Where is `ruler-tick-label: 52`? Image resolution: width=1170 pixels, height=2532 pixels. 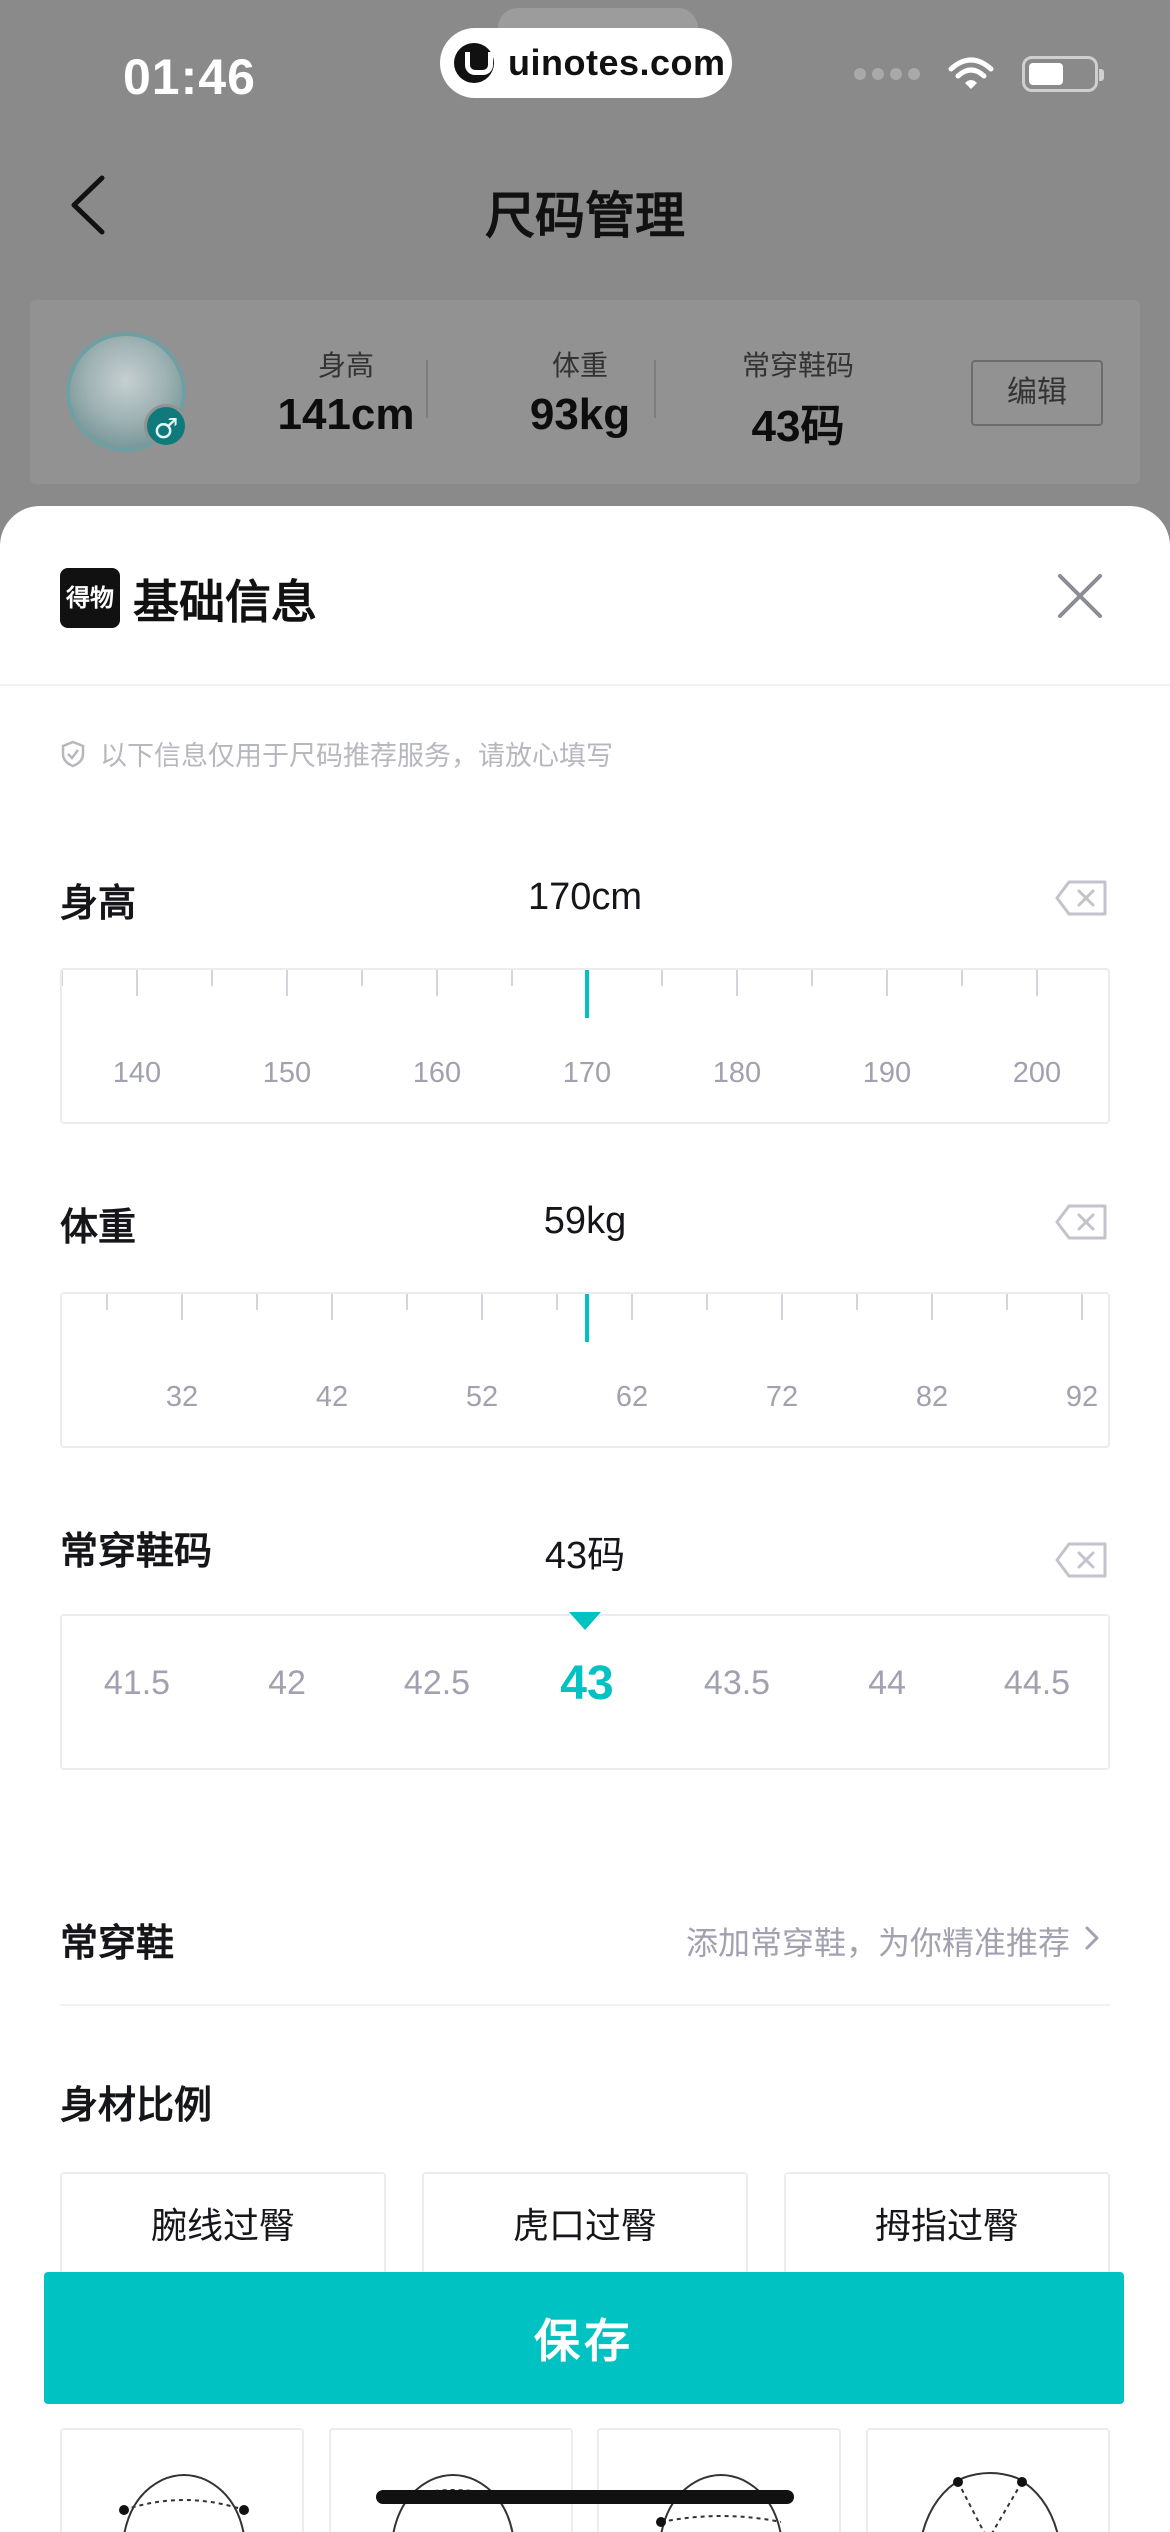 ruler-tick-label: 52 is located at coordinates (482, 1397).